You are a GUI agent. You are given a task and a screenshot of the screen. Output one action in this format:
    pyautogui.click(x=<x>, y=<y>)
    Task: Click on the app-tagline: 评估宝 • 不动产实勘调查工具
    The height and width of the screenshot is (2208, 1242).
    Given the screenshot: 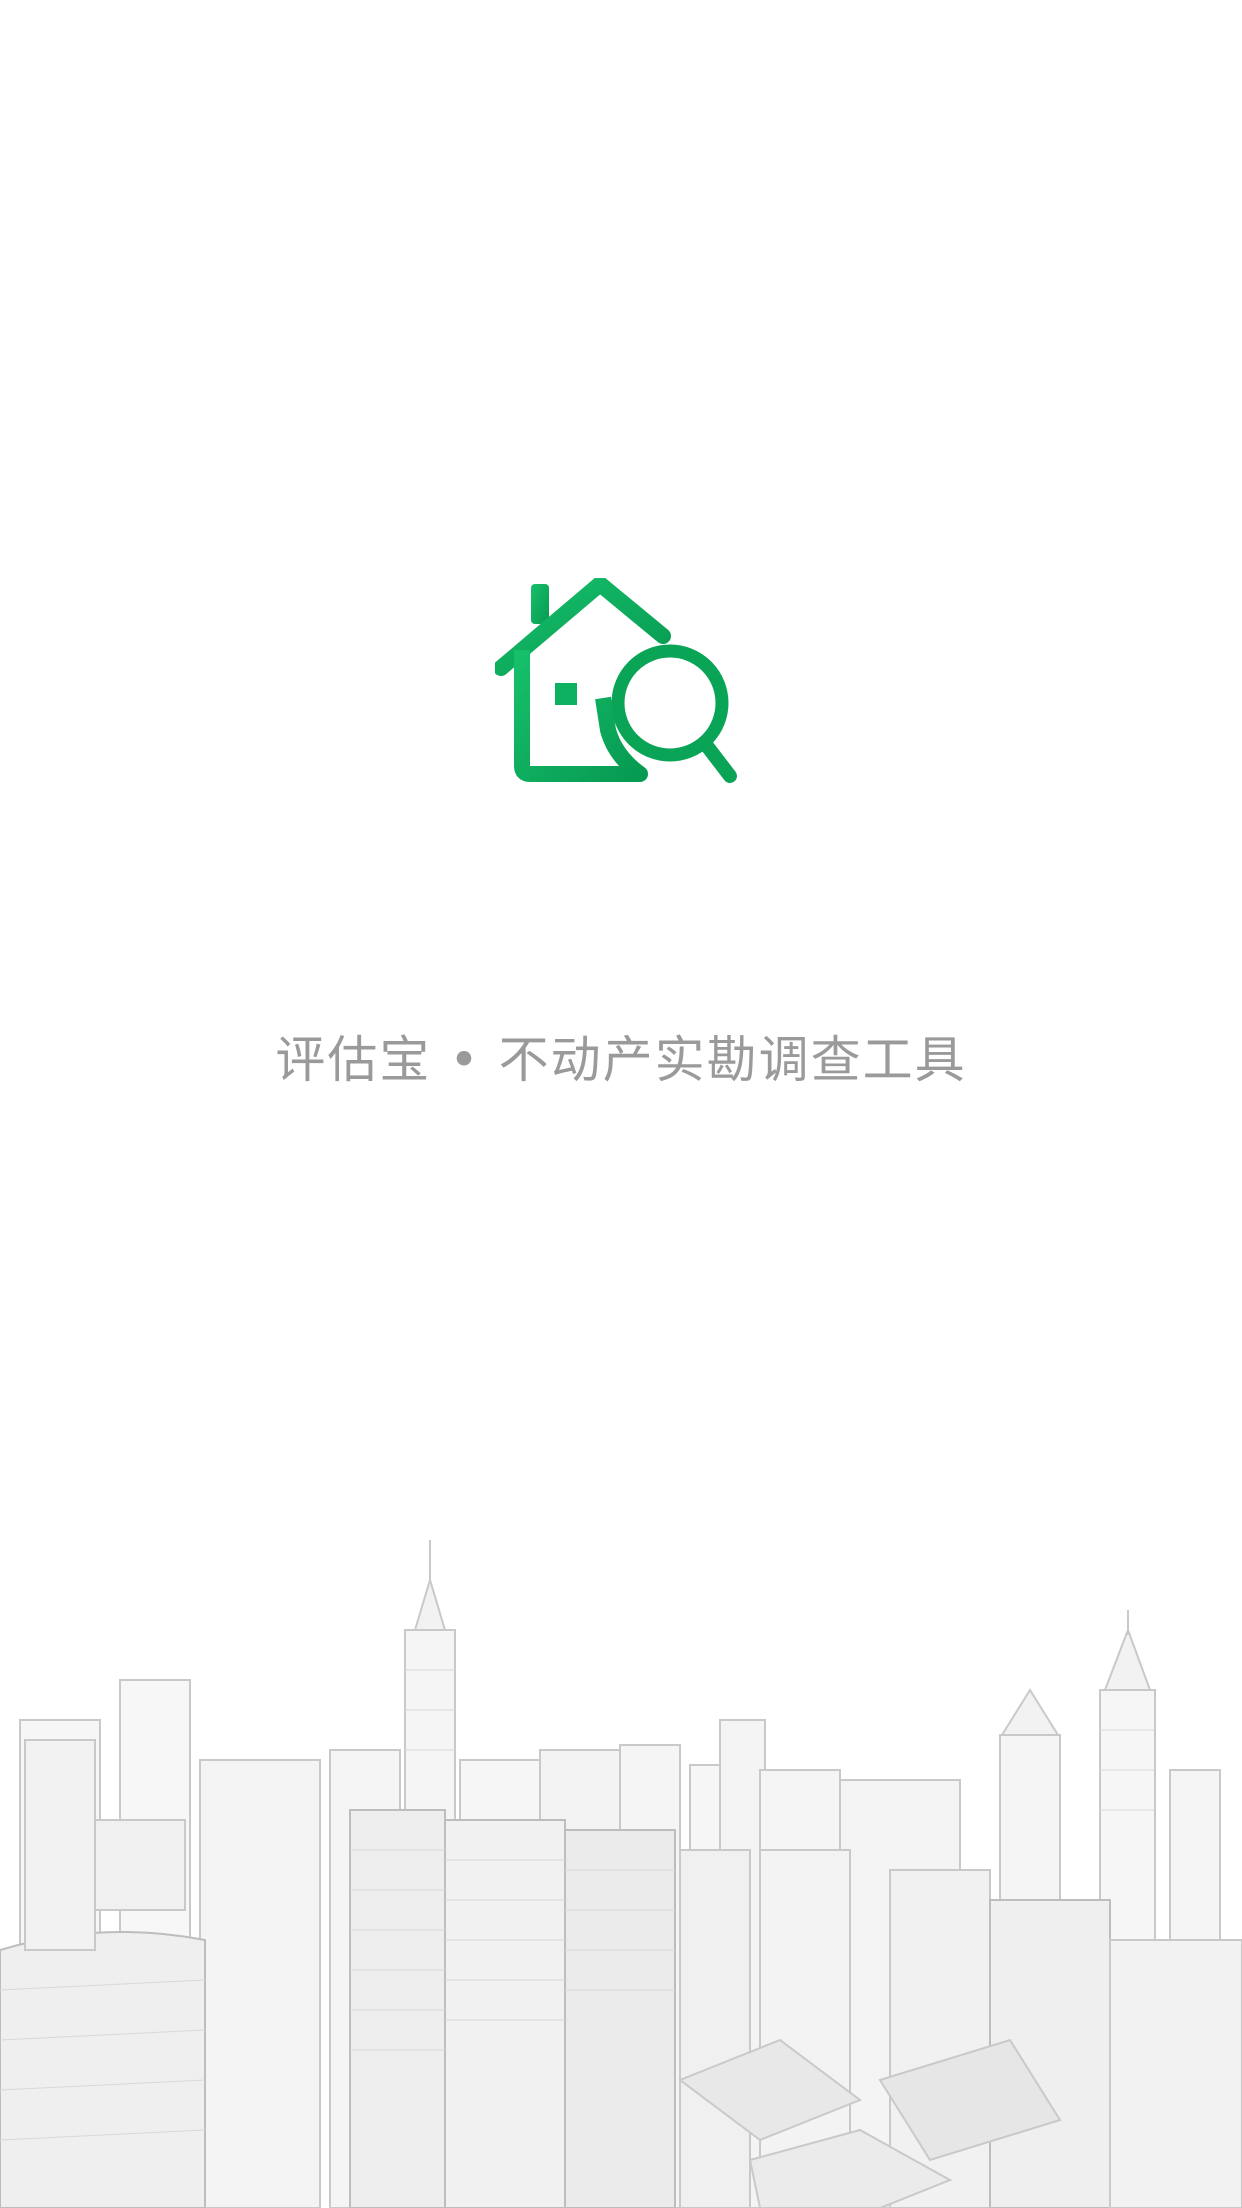 What is the action you would take?
    pyautogui.click(x=621, y=1060)
    